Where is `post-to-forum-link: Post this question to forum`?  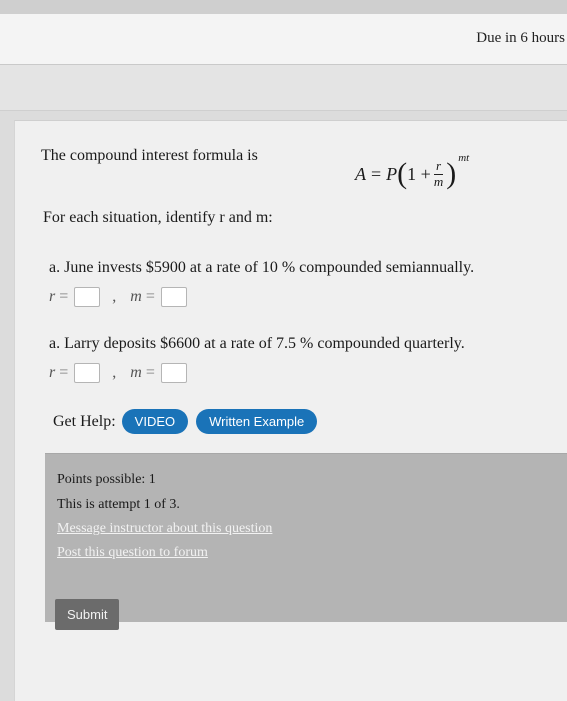
post-to-forum-link: Post this question to forum is located at coordinates (132, 553).